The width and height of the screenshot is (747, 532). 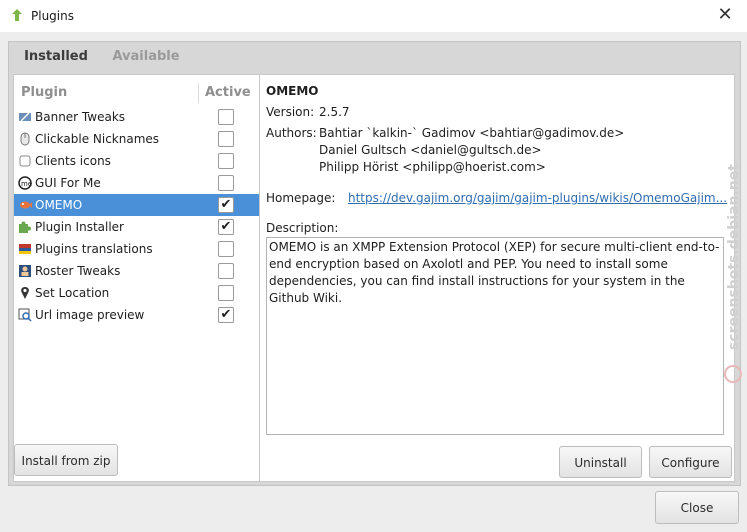 What do you see at coordinates (44, 92) in the screenshot?
I see `column-header-plugin: Plugin` at bounding box center [44, 92].